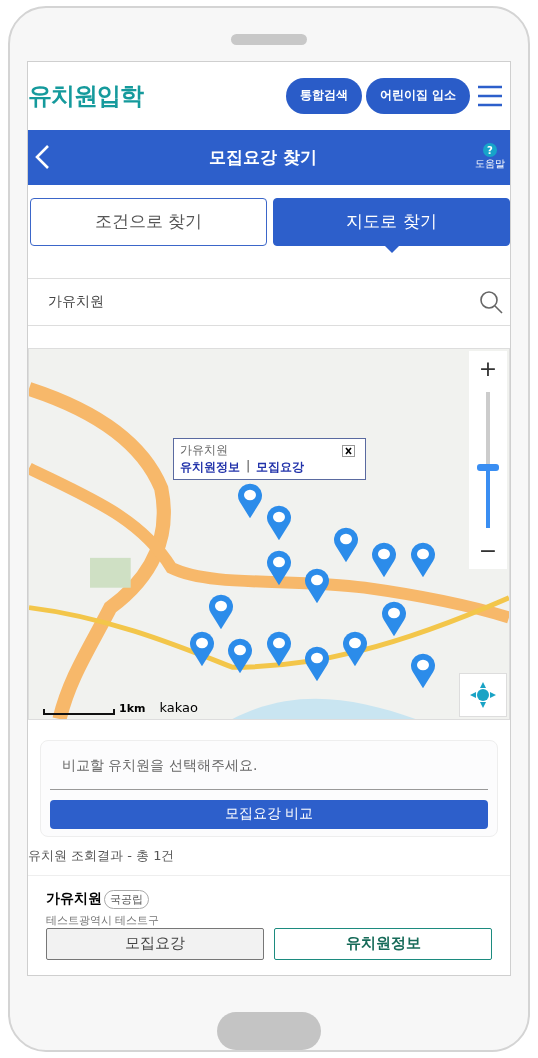  What do you see at coordinates (74, 899) in the screenshot?
I see `kindergarten-name: 가유치원` at bounding box center [74, 899].